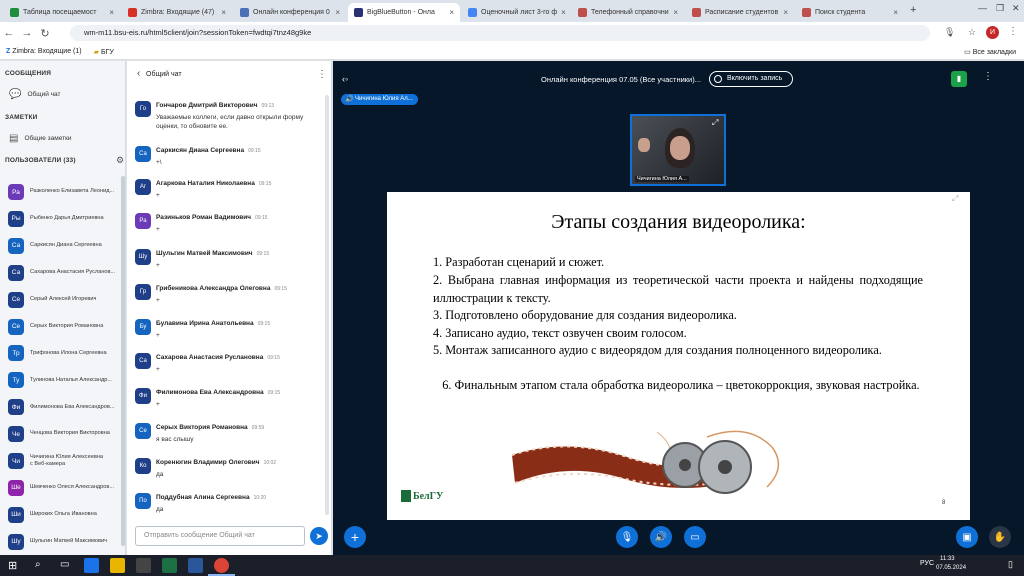 The height and width of the screenshot is (576, 1024). What do you see at coordinates (64, 564) in the screenshot?
I see `task-view-icon: ▭` at bounding box center [64, 564].